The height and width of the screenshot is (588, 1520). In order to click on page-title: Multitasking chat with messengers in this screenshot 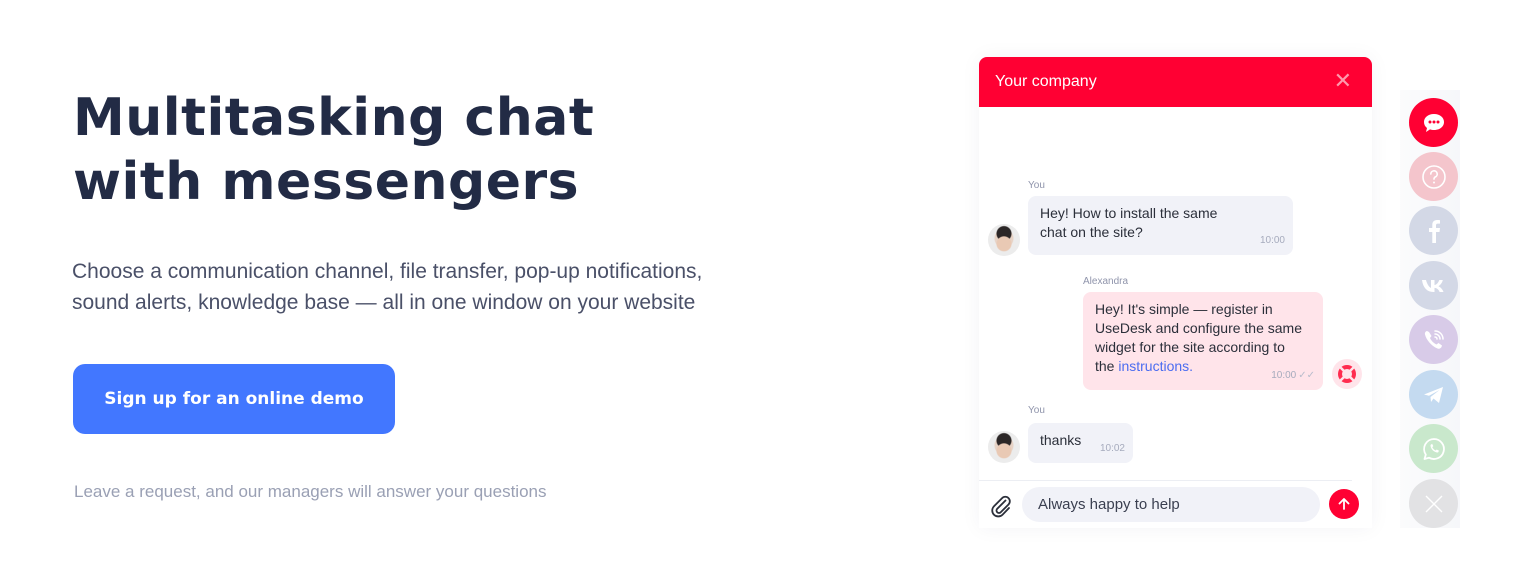, I will do `click(333, 150)`.